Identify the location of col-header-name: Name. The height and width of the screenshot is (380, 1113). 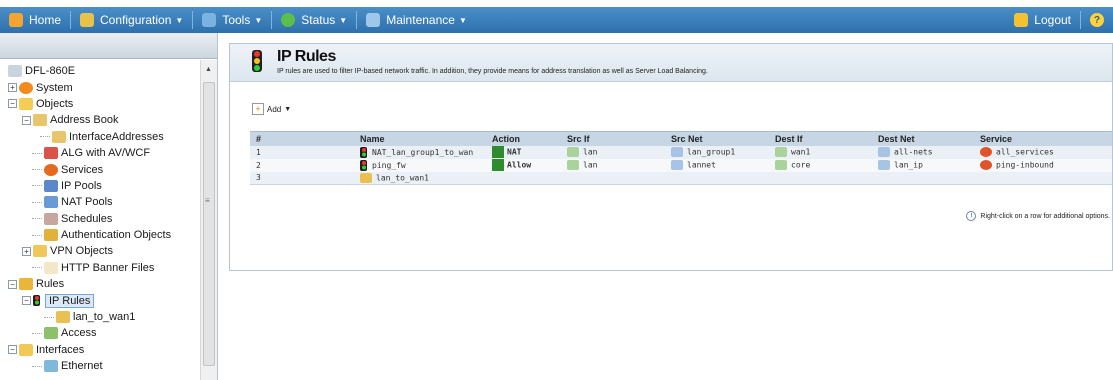
(420, 138).